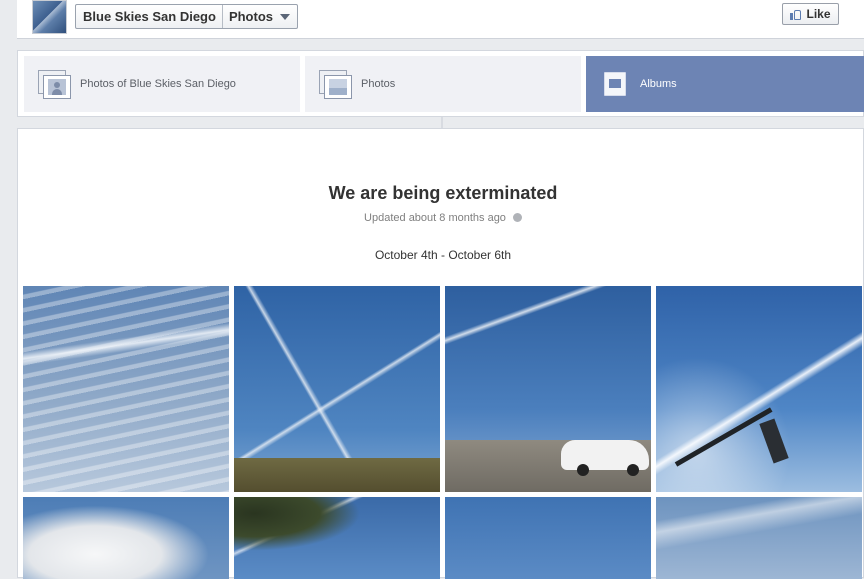 The height and width of the screenshot is (579, 864). I want to click on breadcrumb-page-link: Blue Skies San Diego, so click(149, 16).